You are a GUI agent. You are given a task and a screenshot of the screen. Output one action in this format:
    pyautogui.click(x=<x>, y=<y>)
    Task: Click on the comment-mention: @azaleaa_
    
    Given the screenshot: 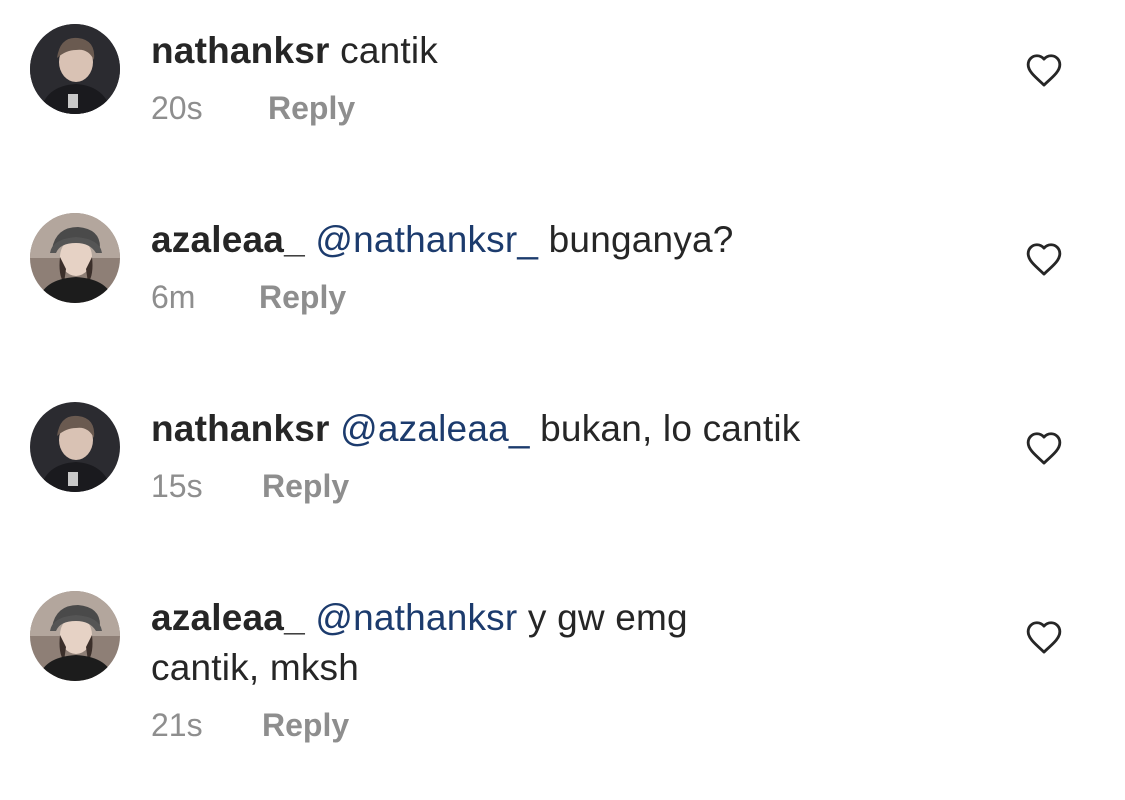 What is the action you would take?
    pyautogui.click(x=435, y=428)
    